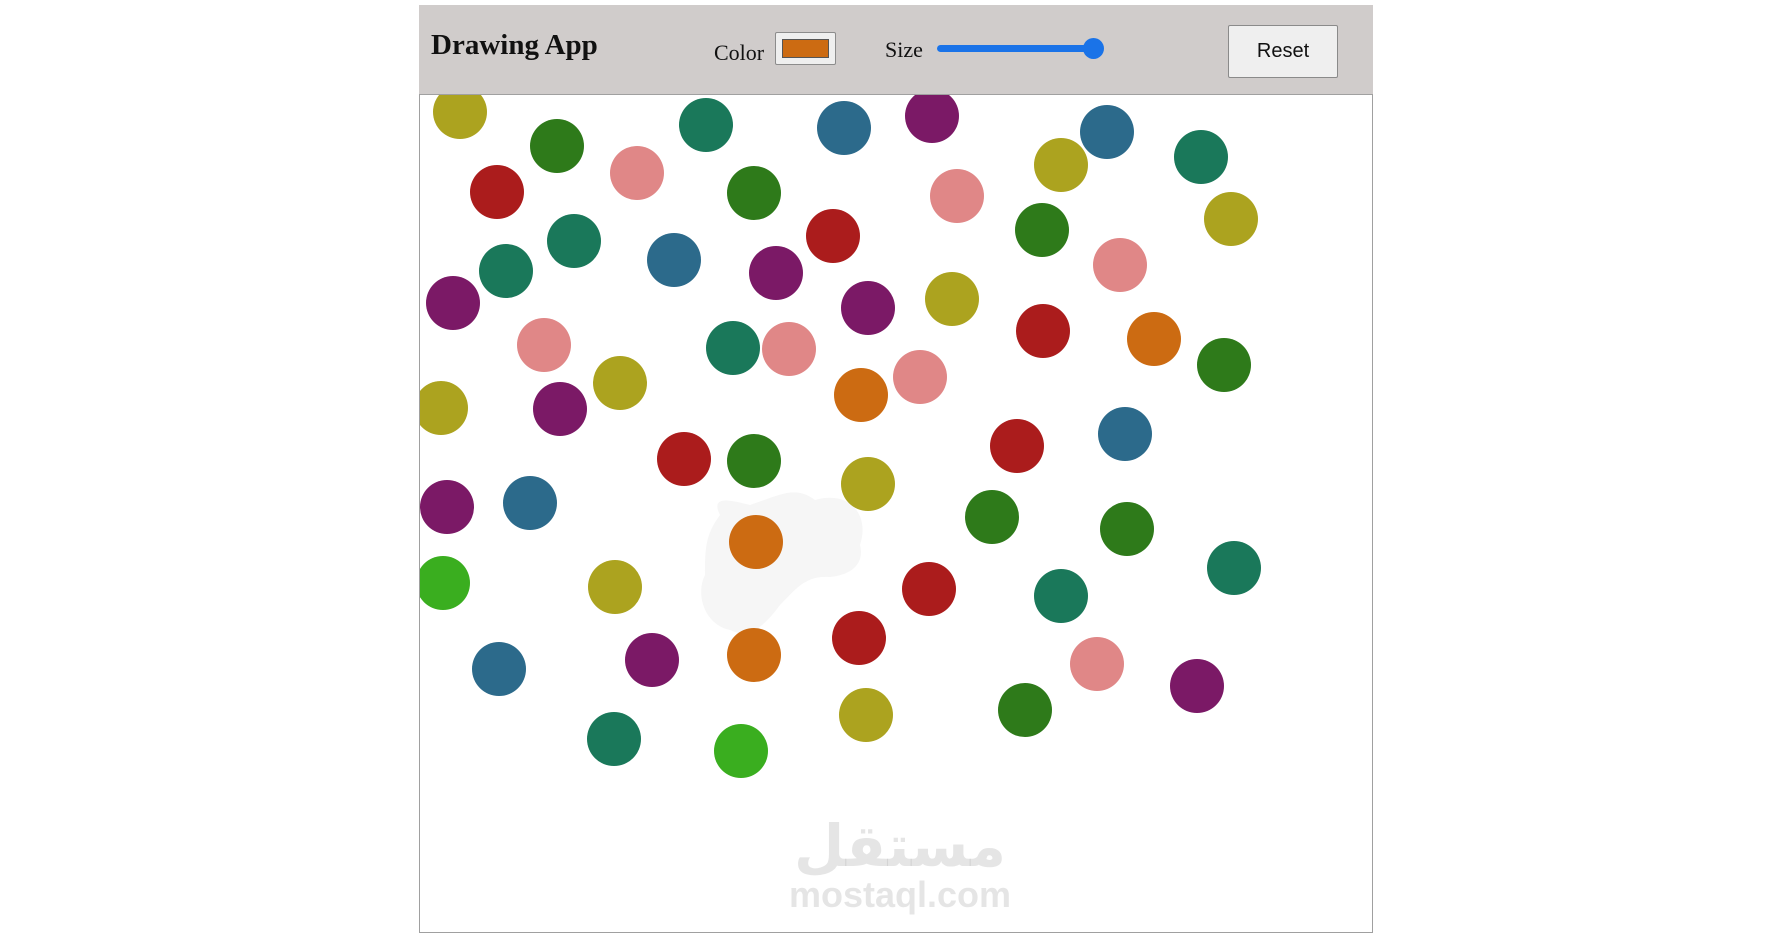 This screenshot has width=1788, height=933. I want to click on size-slider-thumb, so click(1094, 48).